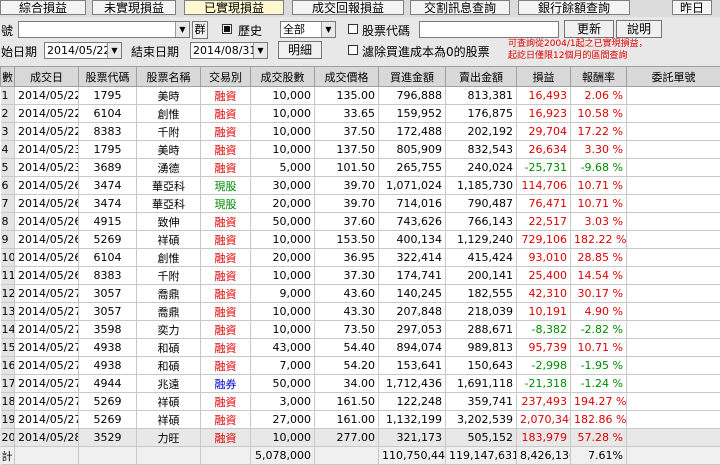  What do you see at coordinates (673, 77) in the screenshot?
I see `col-header-order-no: 委託單號` at bounding box center [673, 77].